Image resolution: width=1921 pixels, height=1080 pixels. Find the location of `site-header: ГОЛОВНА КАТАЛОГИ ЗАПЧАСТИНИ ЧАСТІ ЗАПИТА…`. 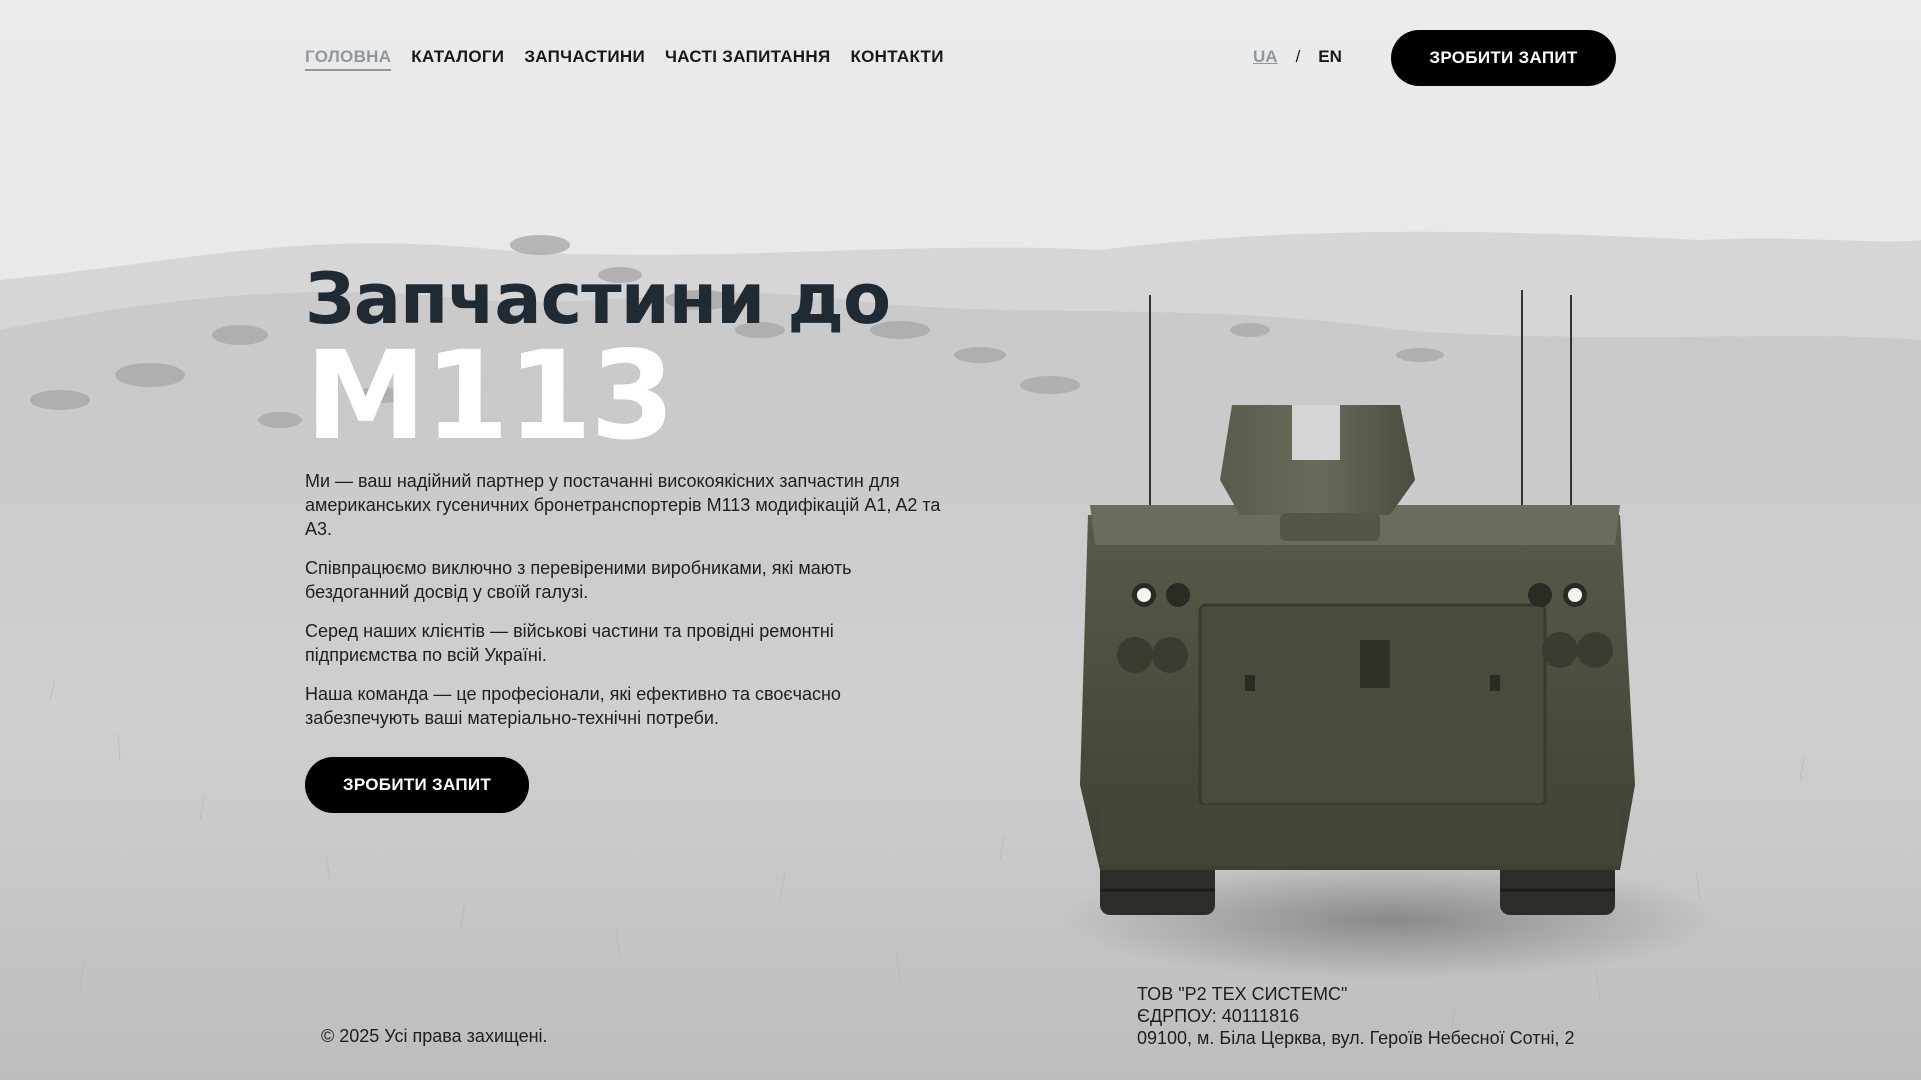

site-header: ГОЛОВНА КАТАЛОГИ ЗАПЧАСТИНИ ЧАСТІ ЗАПИТА… is located at coordinates (960, 57).